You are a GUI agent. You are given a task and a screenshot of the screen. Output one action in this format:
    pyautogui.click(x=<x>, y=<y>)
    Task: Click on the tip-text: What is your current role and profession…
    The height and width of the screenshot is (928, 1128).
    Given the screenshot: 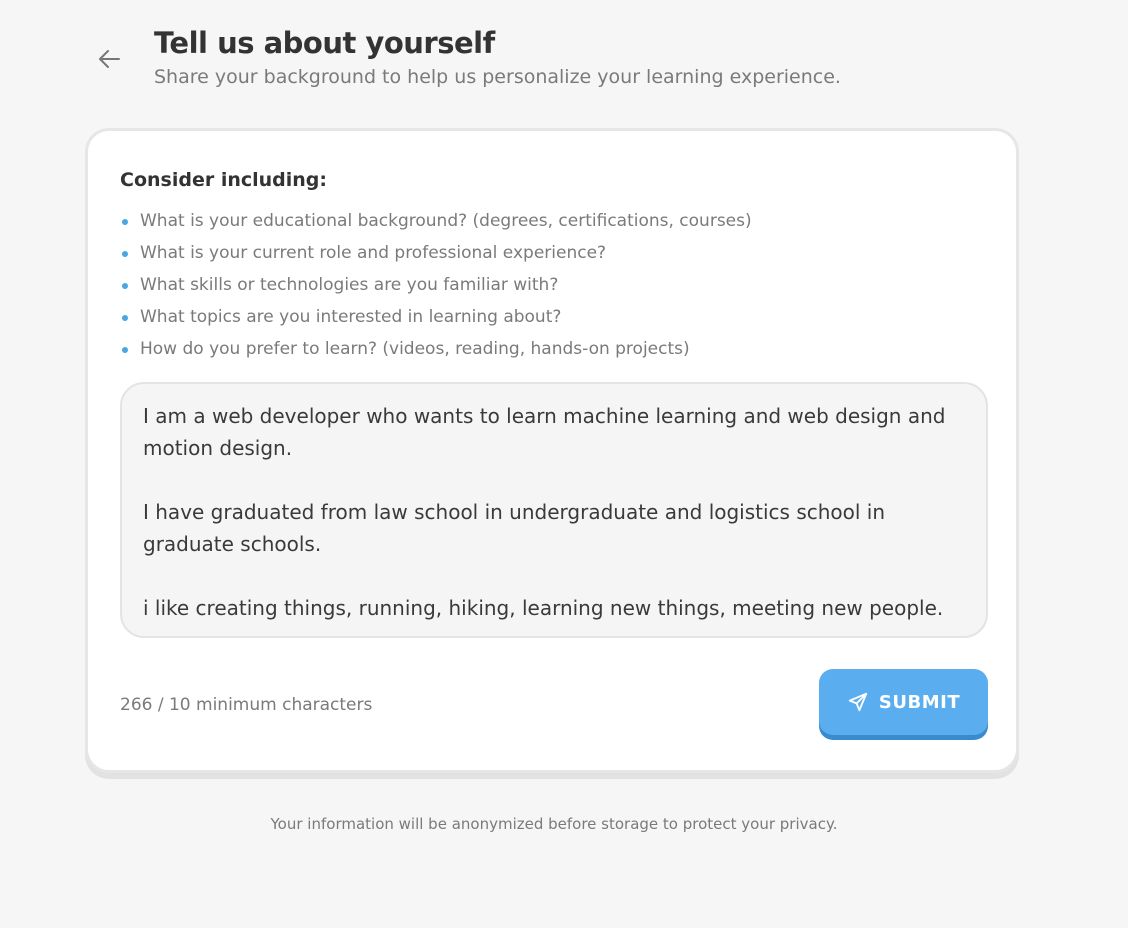 What is the action you would take?
    pyautogui.click(x=373, y=253)
    